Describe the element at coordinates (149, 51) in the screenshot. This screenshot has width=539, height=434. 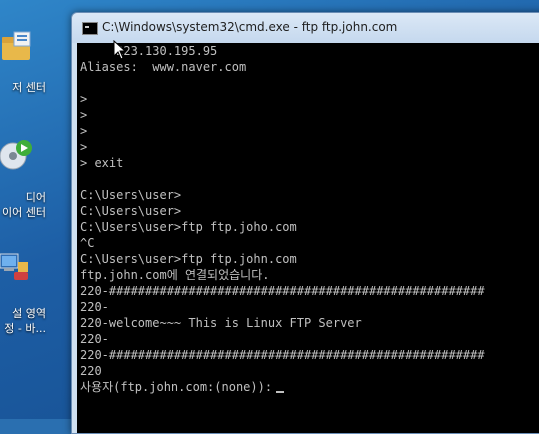
I see `console-line: 223.130.195.95` at that location.